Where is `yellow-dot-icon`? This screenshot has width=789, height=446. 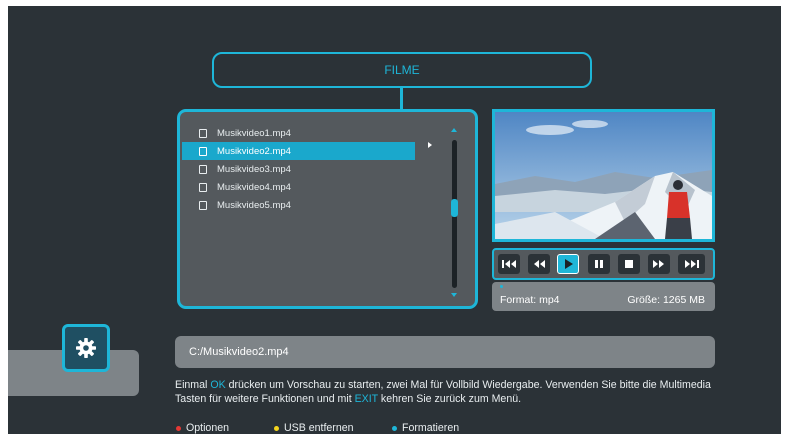
yellow-dot-icon is located at coordinates (276, 428).